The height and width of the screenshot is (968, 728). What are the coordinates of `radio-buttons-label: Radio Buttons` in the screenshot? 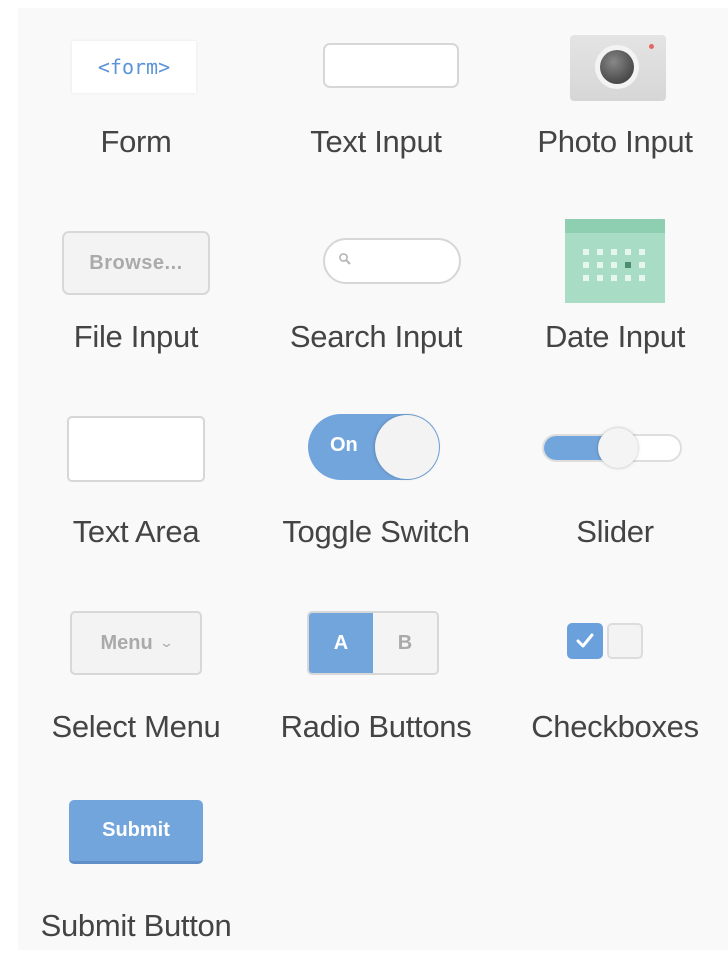 It's located at (376, 726).